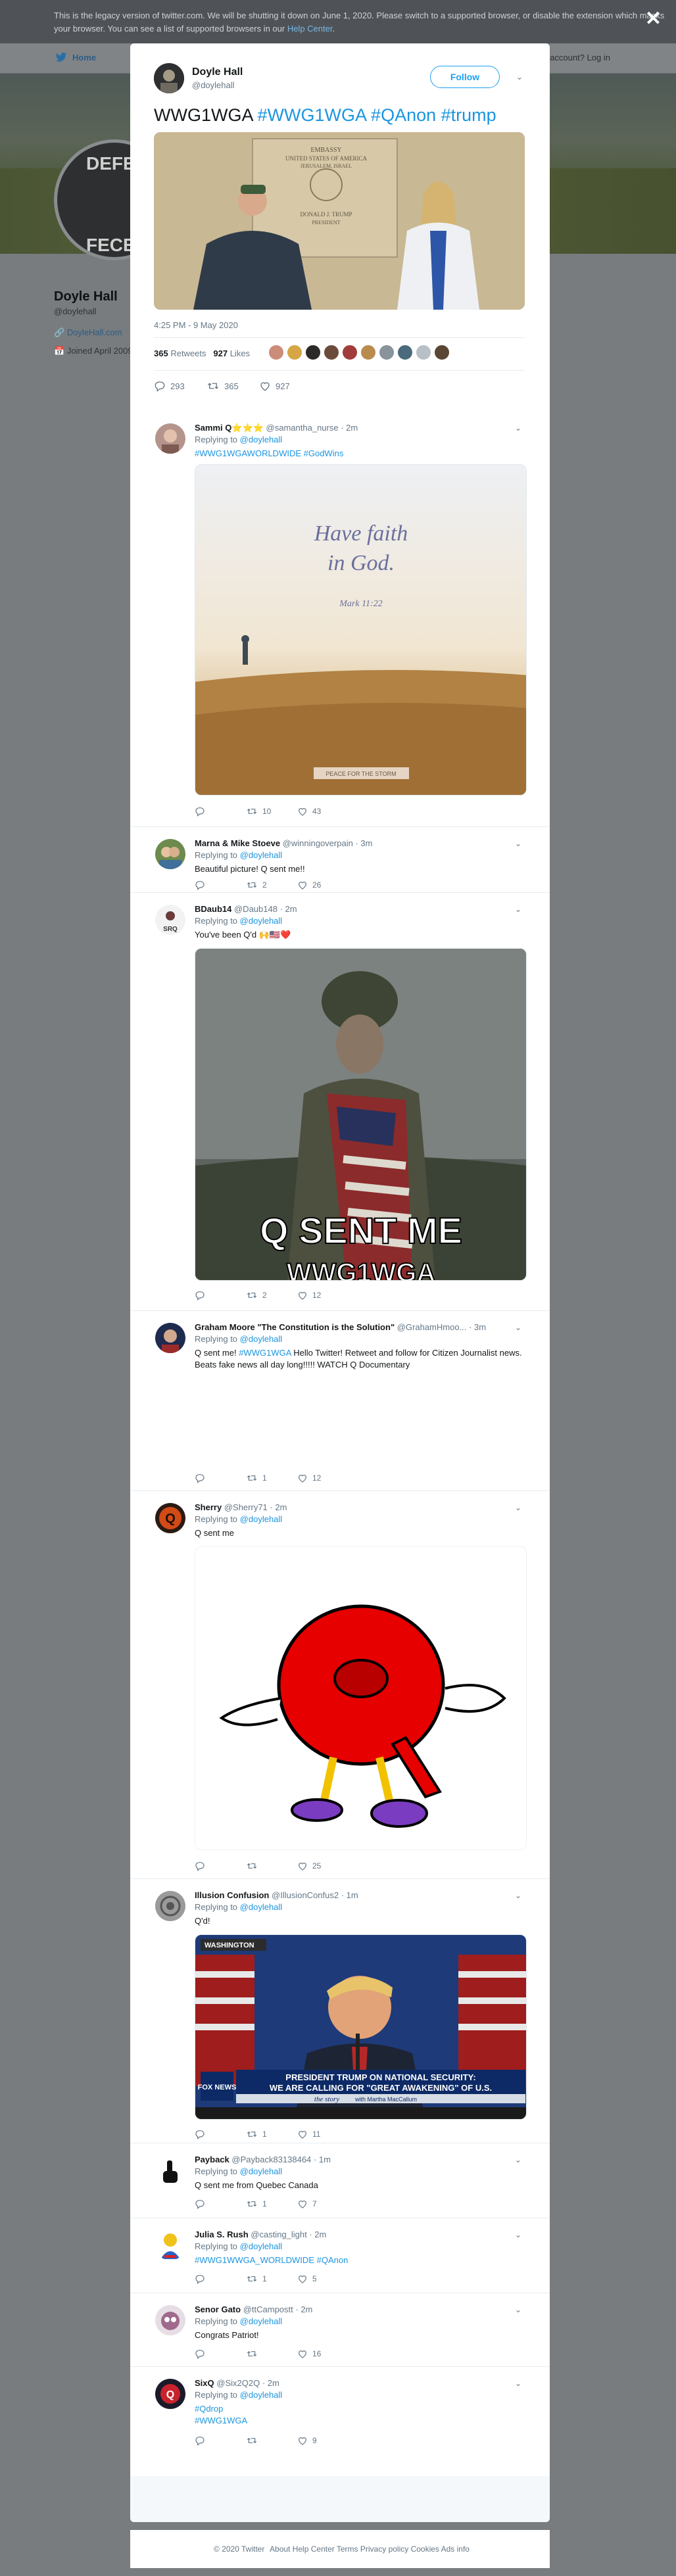 This screenshot has height=2576, width=676. Describe the element at coordinates (347, 2549) in the screenshot. I see `footer-terms-link: Terms` at that location.